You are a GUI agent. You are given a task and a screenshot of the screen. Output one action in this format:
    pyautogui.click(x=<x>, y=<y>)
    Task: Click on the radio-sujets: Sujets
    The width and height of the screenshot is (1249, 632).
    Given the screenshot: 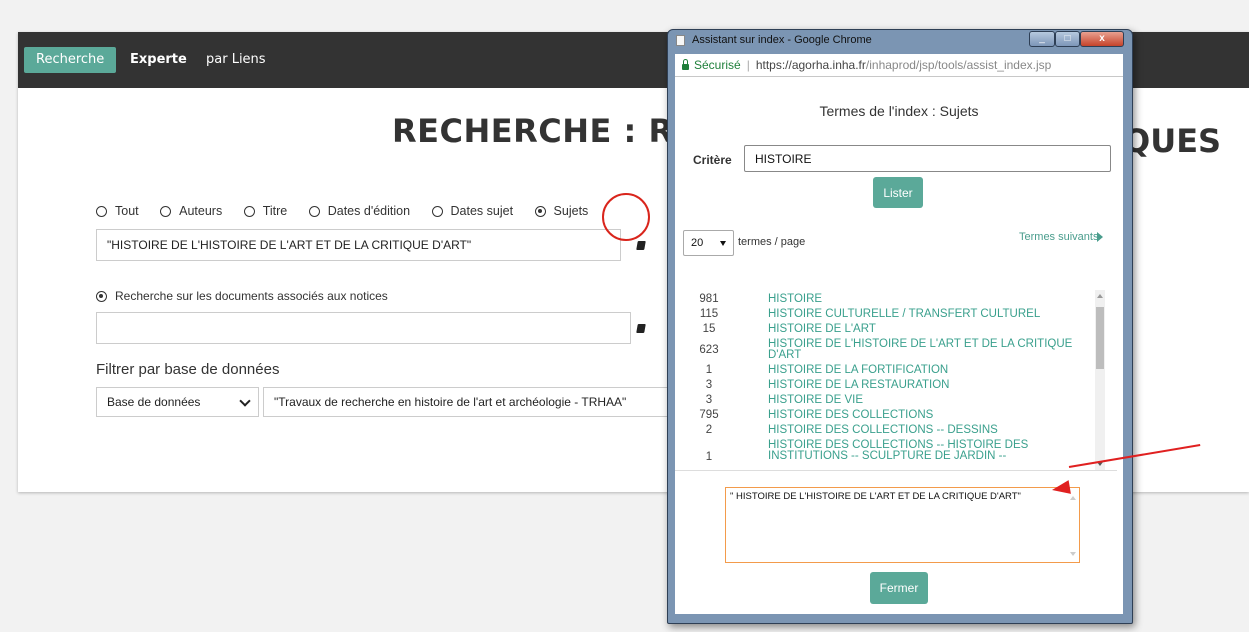 What is the action you would take?
    pyautogui.click(x=561, y=211)
    